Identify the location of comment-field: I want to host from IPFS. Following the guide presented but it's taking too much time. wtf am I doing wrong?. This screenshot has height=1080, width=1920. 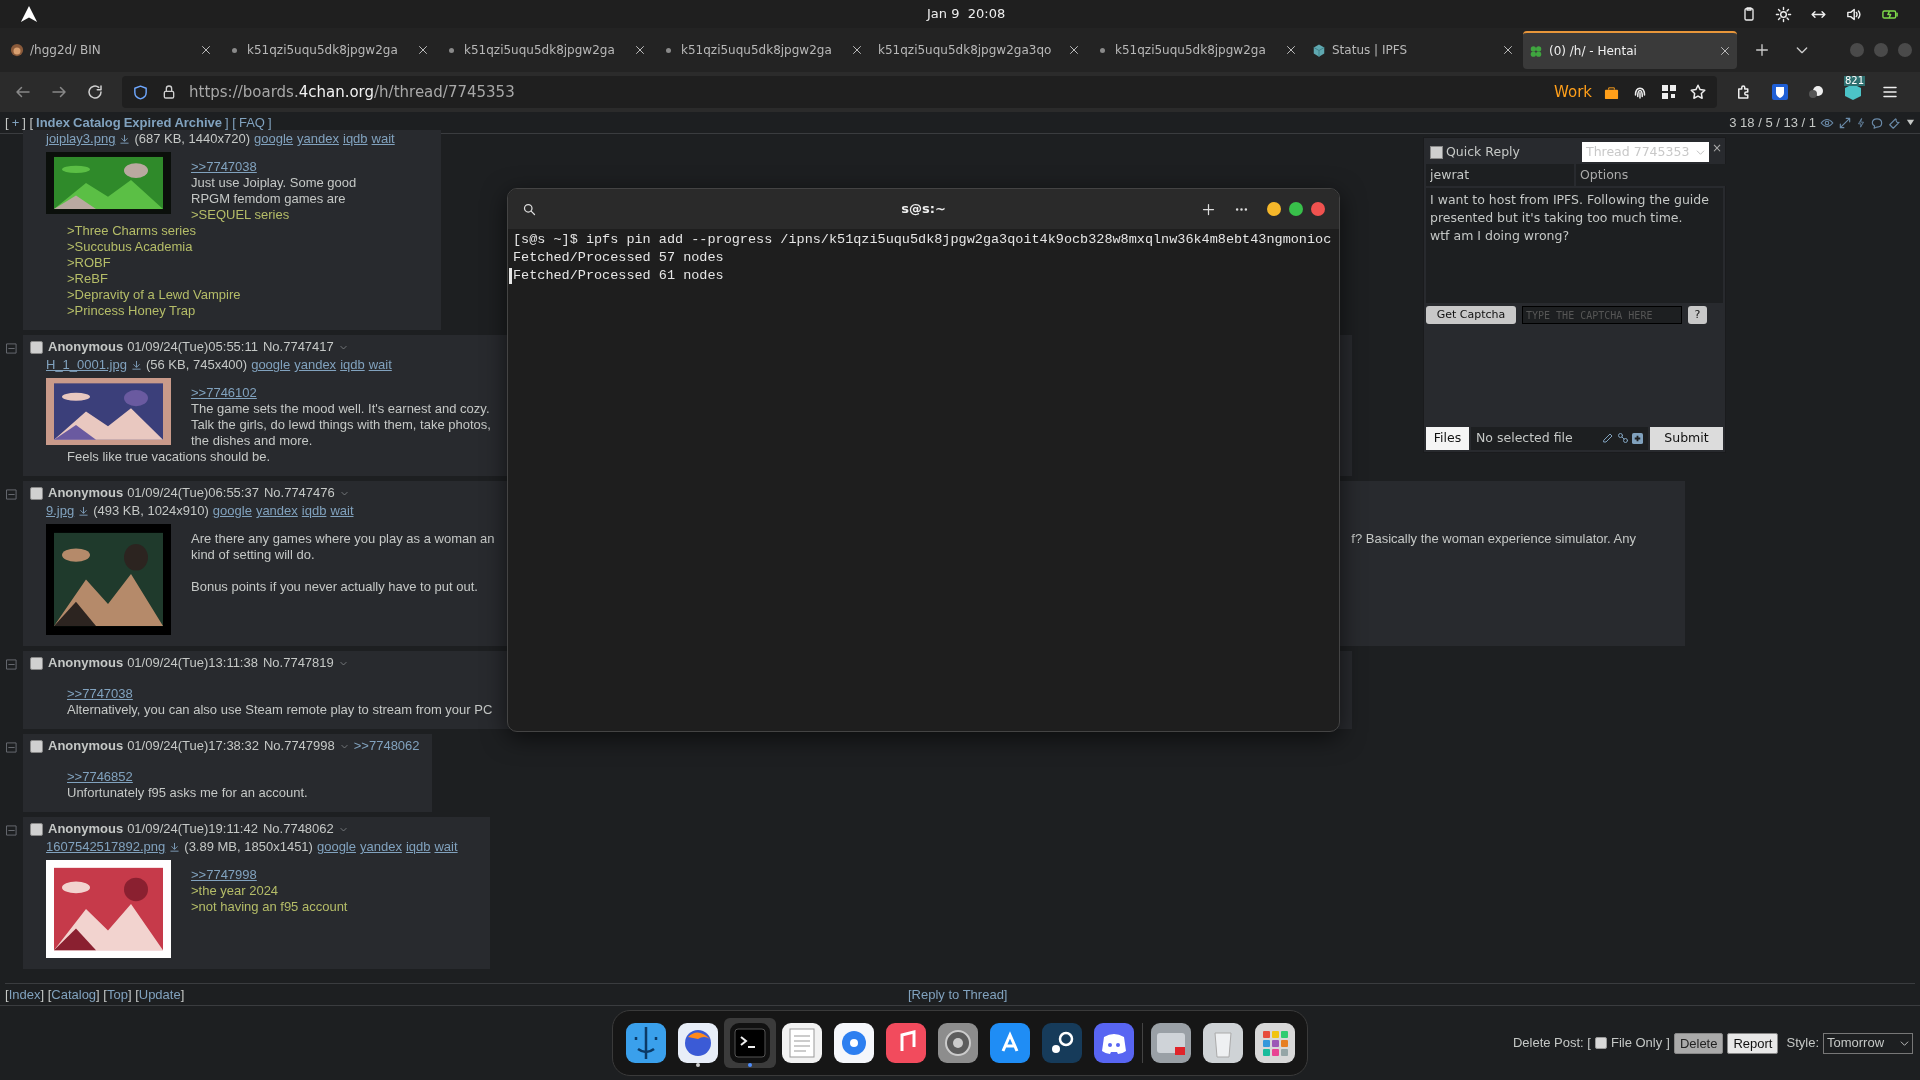
(1574, 245).